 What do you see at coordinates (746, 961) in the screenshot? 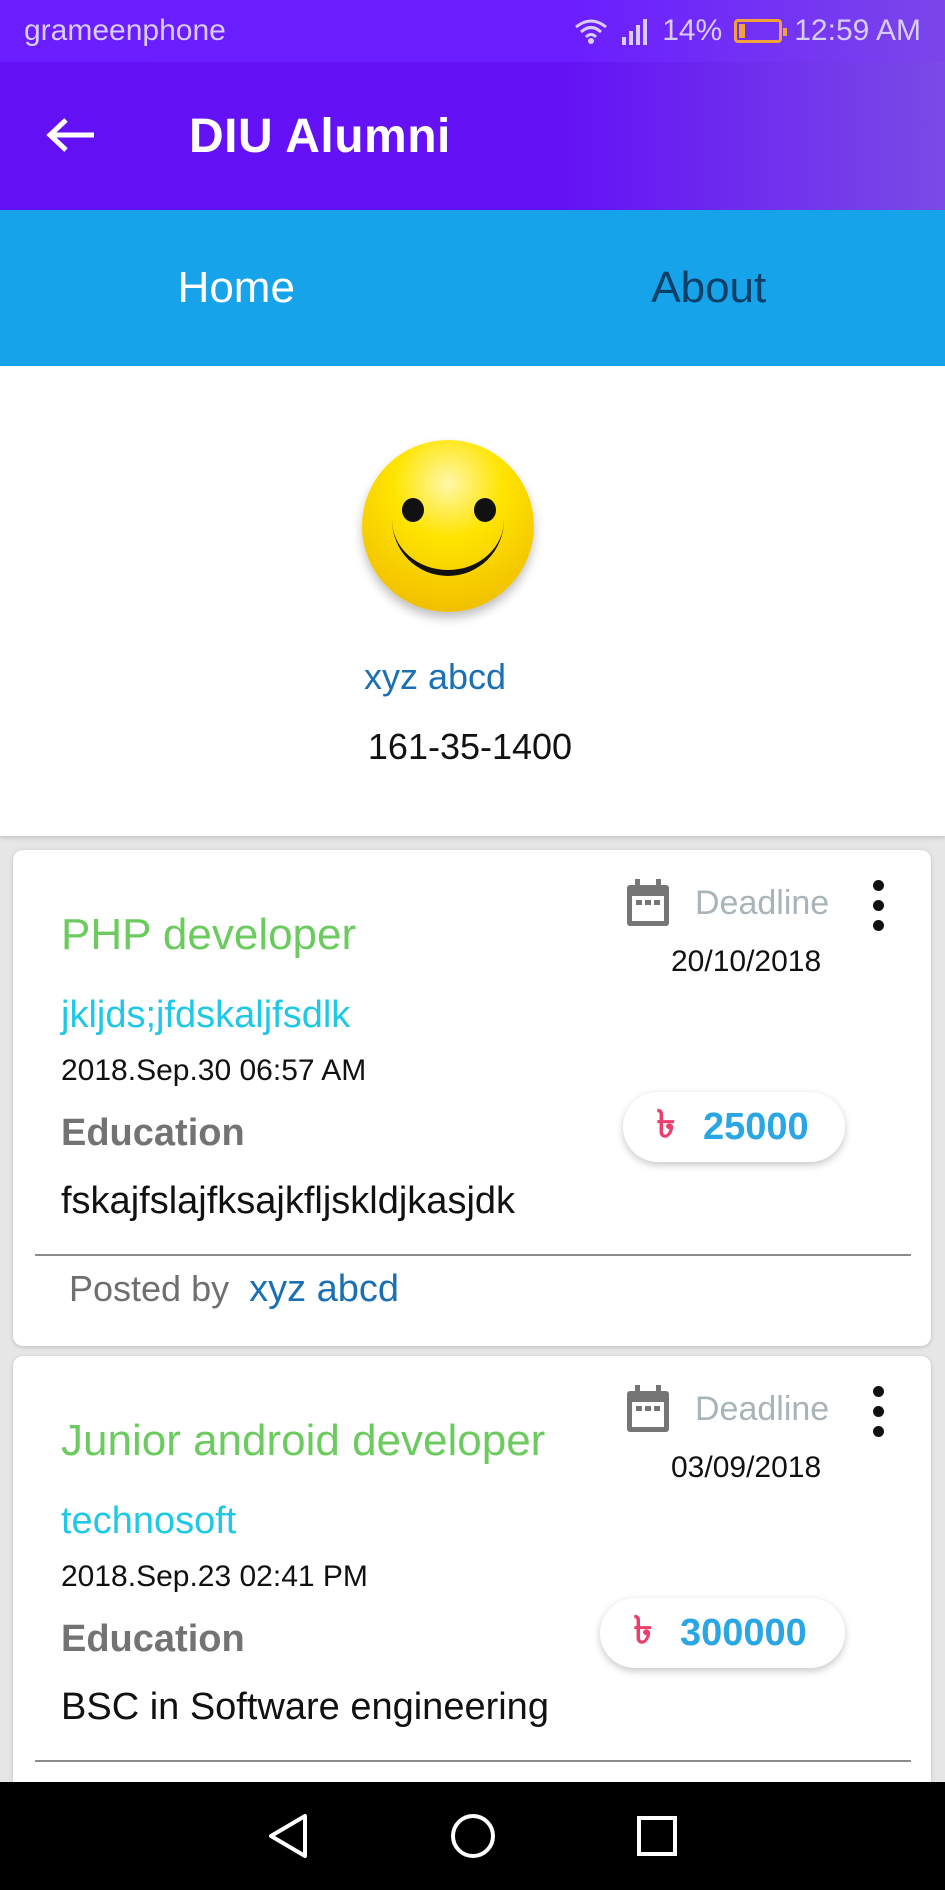
I see `deadline-date: 20/10/2018` at bounding box center [746, 961].